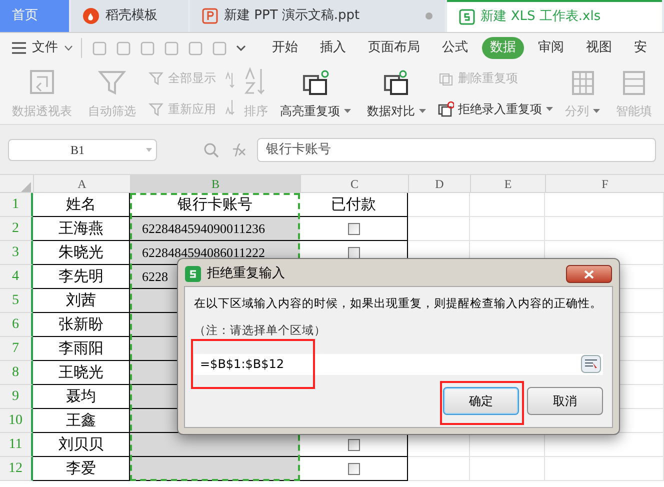  I want to click on column-header: C, so click(354, 183).